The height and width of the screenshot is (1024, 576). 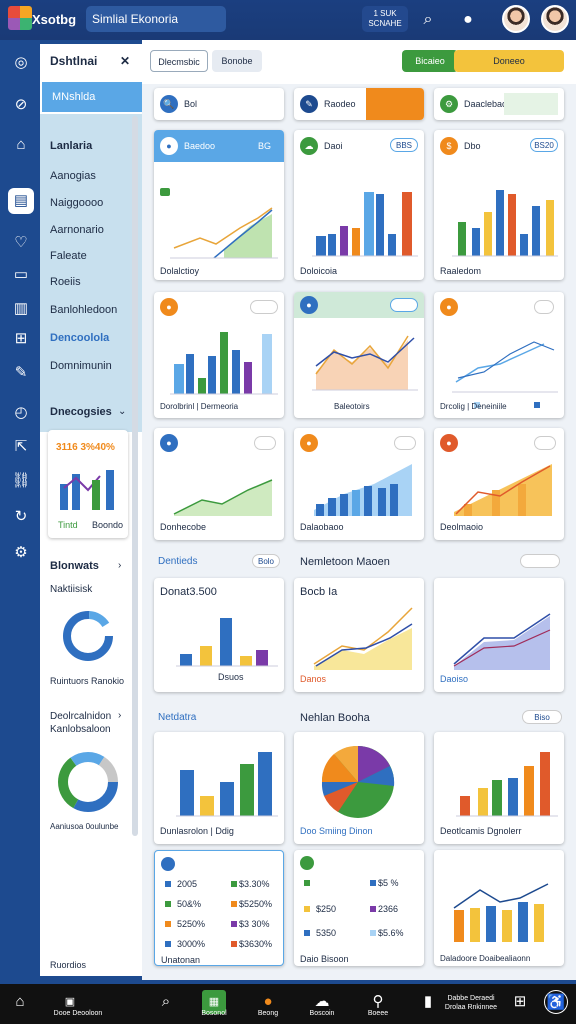 I want to click on icon-rail: ◎ ⊘ ⌂ ▤ ♡ ▭ ▥ ⊞ ✎ ◴ ⇱ ⛓ ↻ ⚙, so click(x=20, y=510).